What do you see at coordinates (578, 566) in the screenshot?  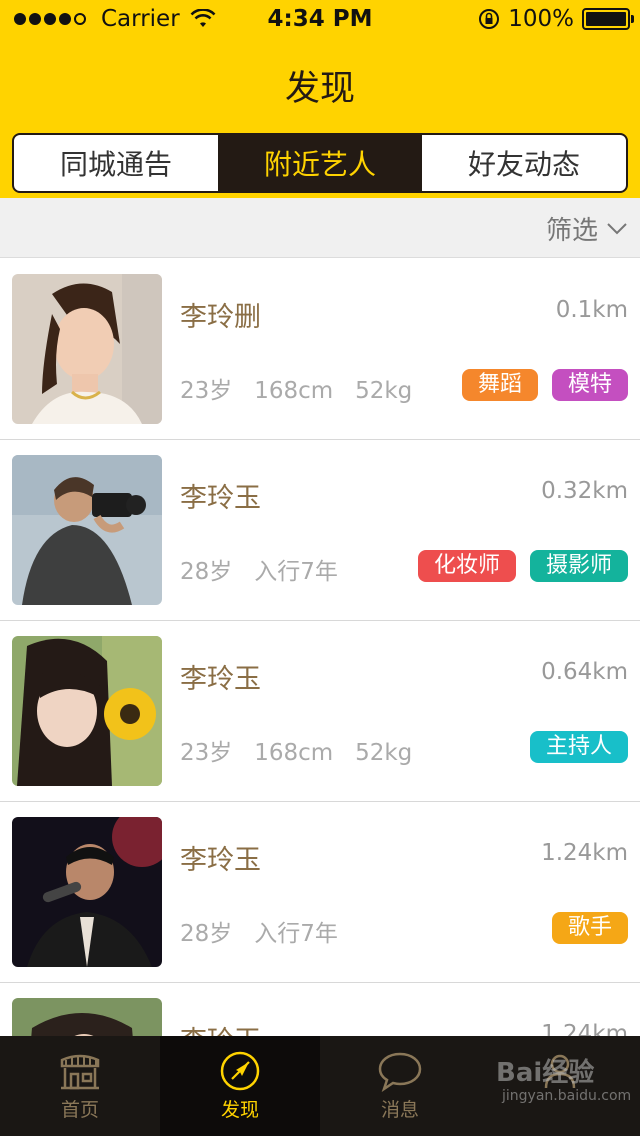 I see `tag-badge: 摄影师` at bounding box center [578, 566].